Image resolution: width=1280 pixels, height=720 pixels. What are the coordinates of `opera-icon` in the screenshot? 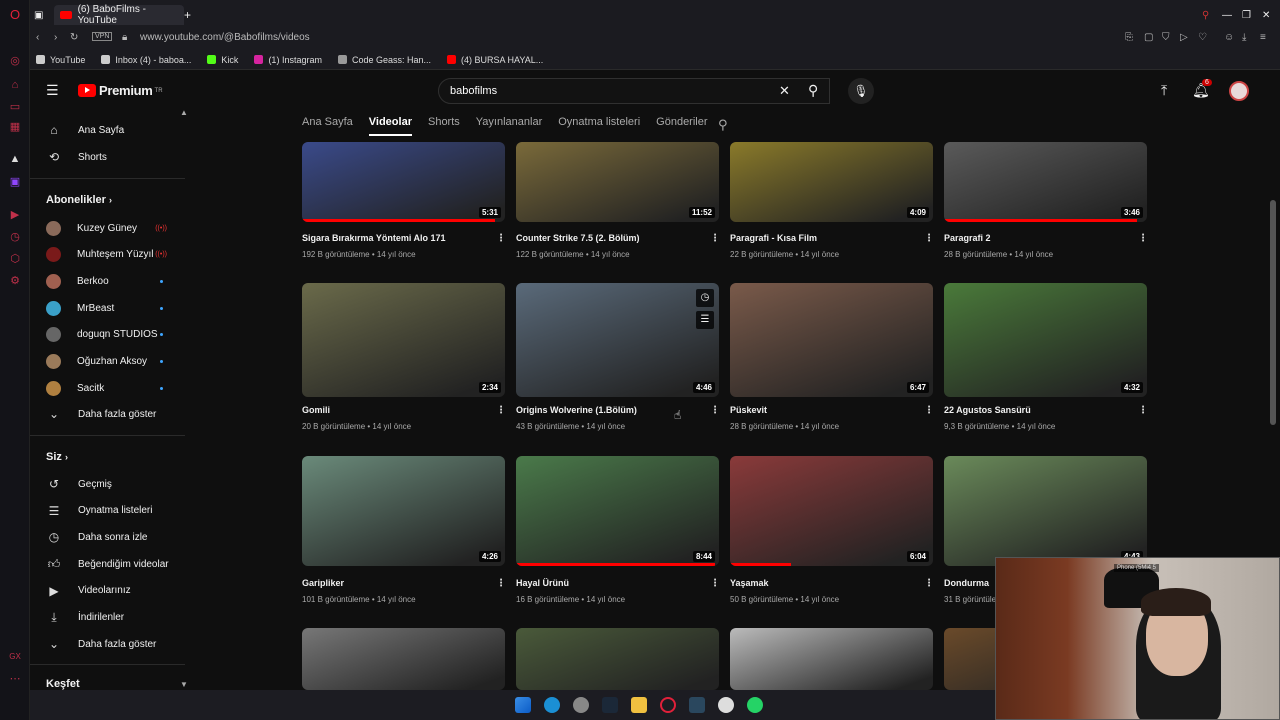 It's located at (668, 705).